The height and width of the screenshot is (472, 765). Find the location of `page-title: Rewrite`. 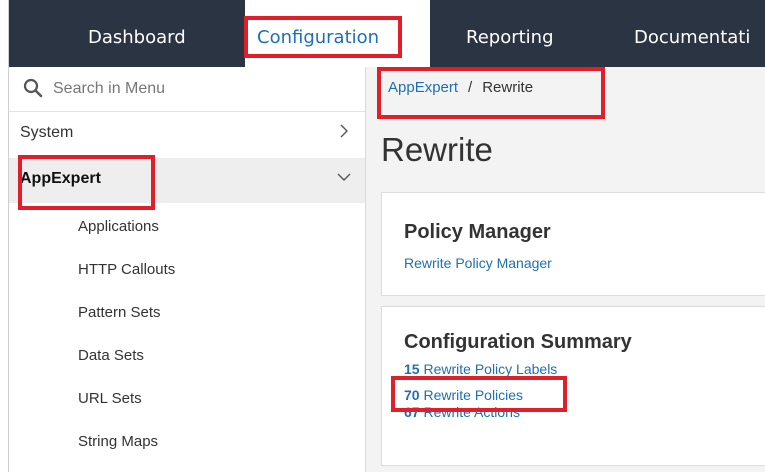

page-title: Rewrite is located at coordinates (437, 149).